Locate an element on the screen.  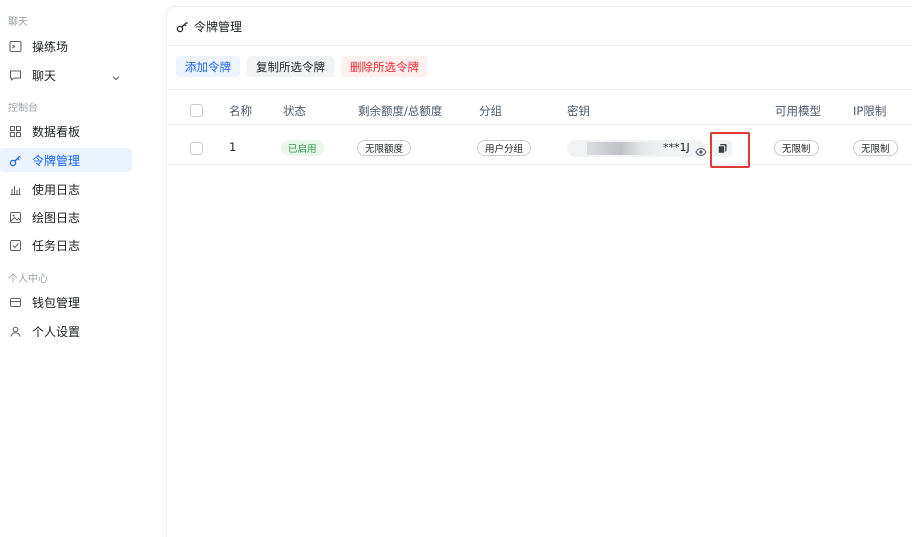
group-tag: 用户分组 is located at coordinates (504, 148).